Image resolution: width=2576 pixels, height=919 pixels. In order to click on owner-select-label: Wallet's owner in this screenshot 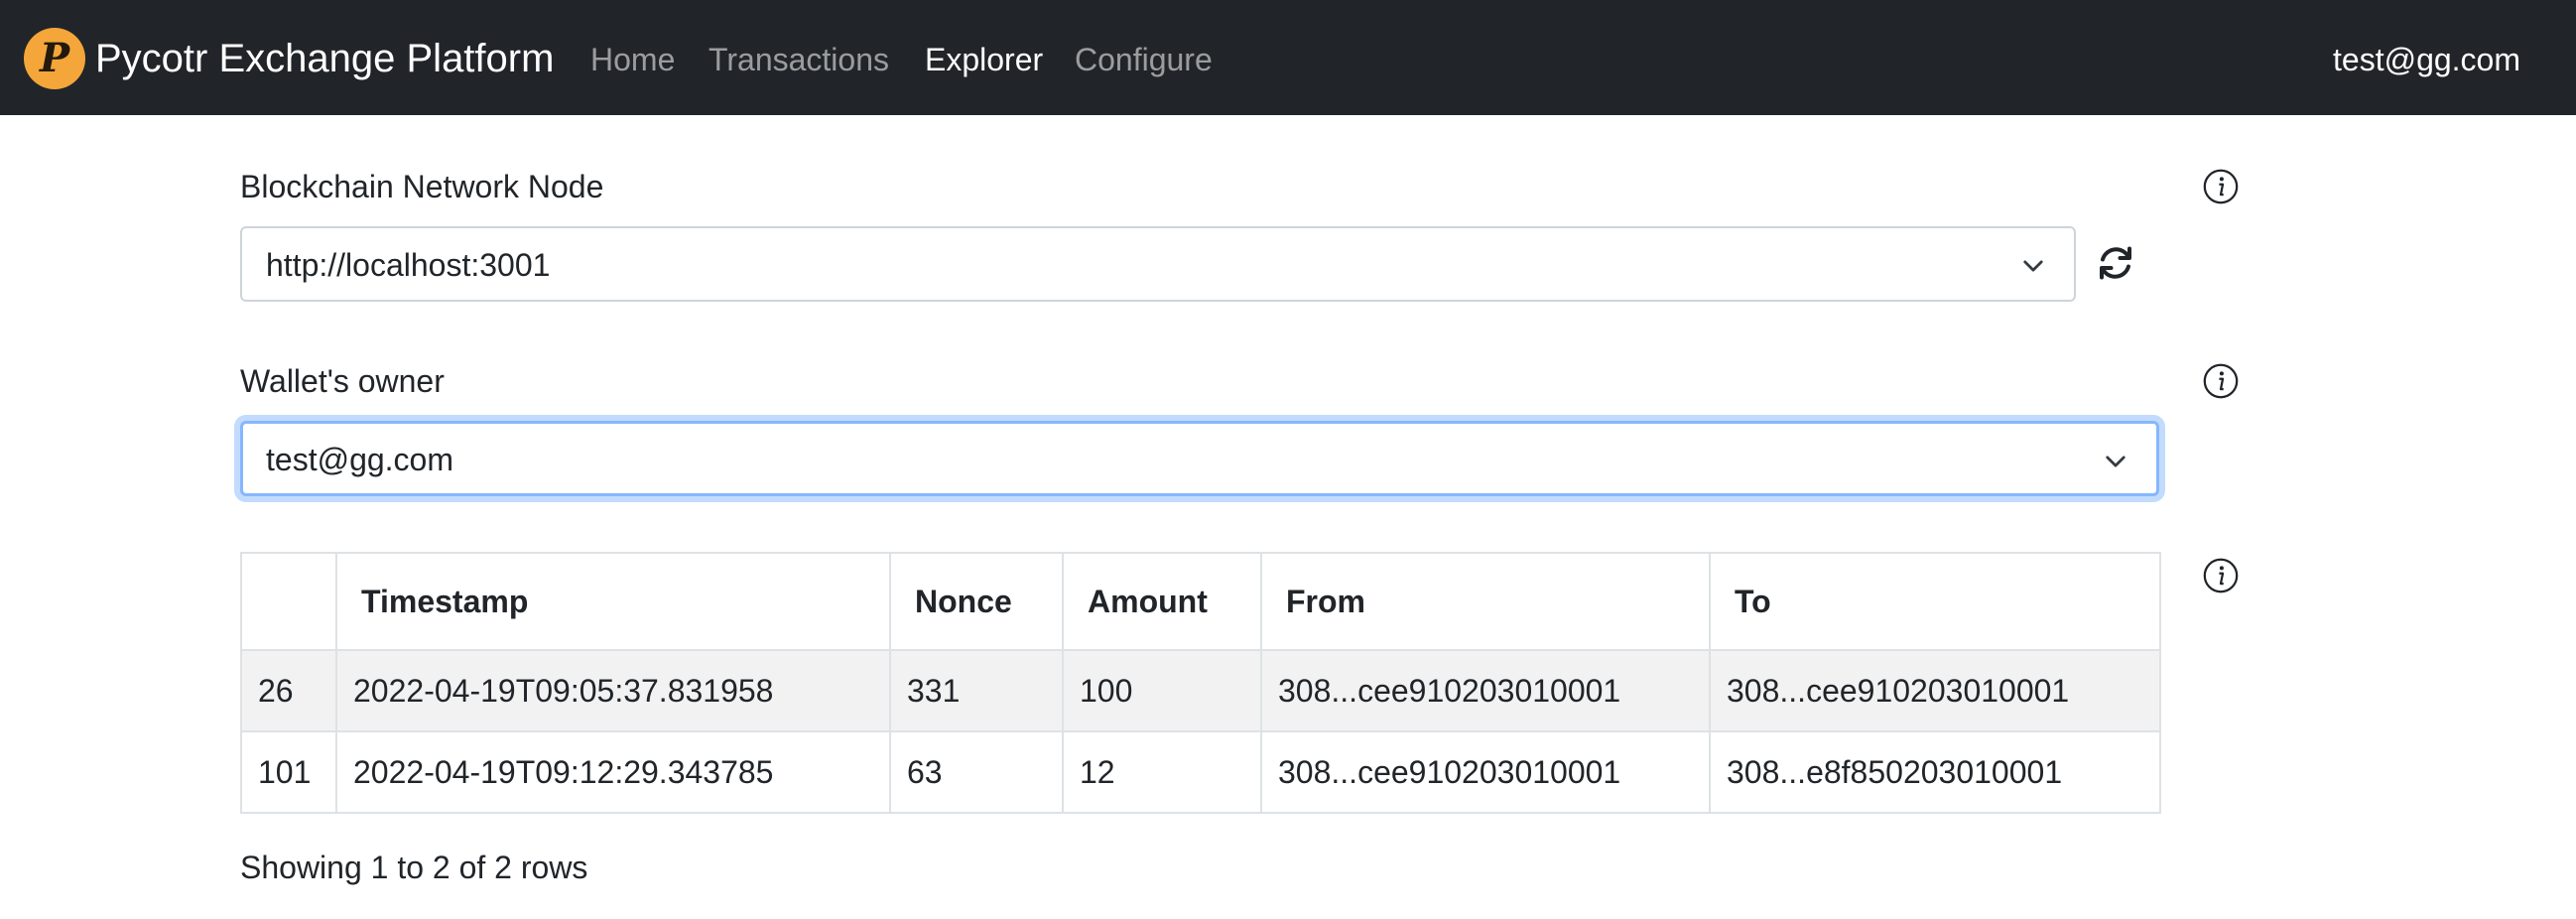, I will do `click(343, 381)`.